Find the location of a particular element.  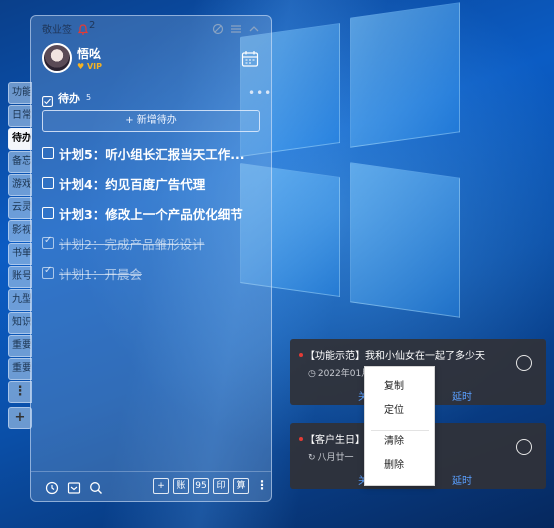

app-title: 敬业签 is located at coordinates (57, 30).